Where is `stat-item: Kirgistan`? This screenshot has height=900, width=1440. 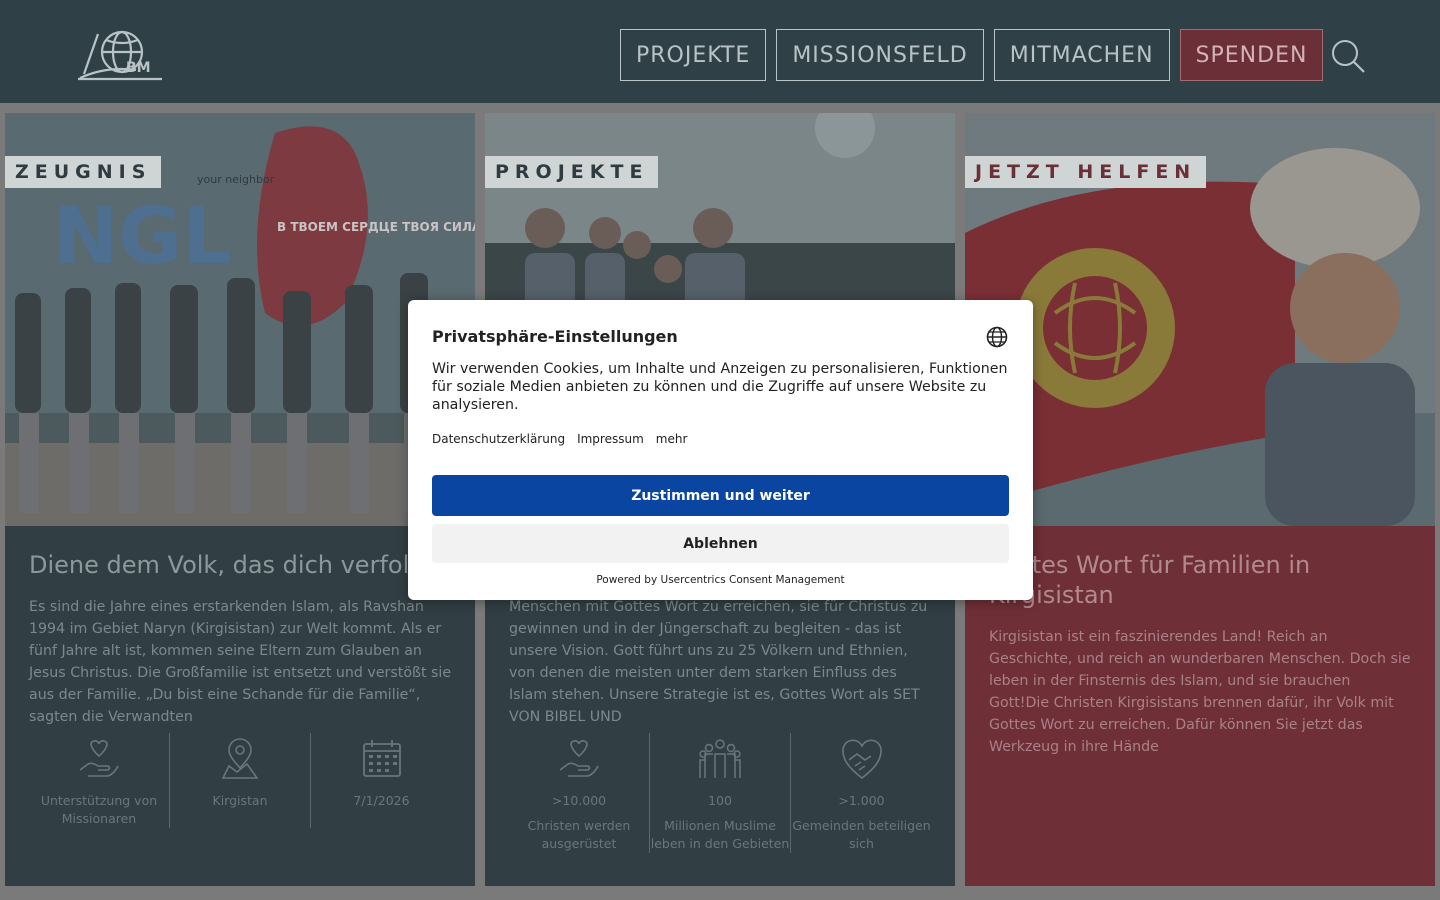
stat-item: Kirgistan is located at coordinates (240, 780).